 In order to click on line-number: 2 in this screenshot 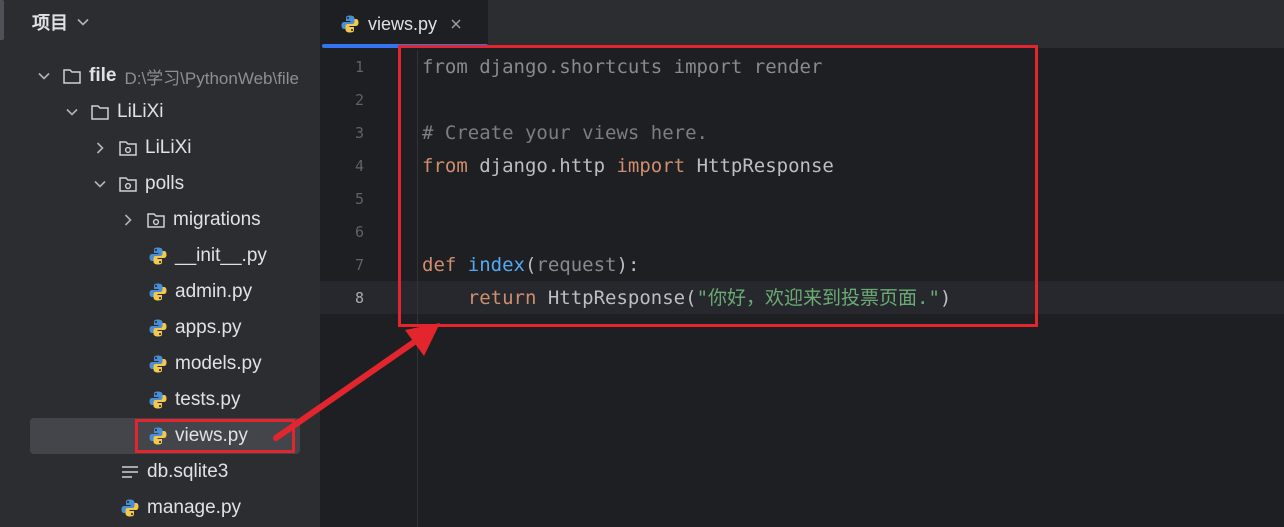, I will do `click(359, 100)`.